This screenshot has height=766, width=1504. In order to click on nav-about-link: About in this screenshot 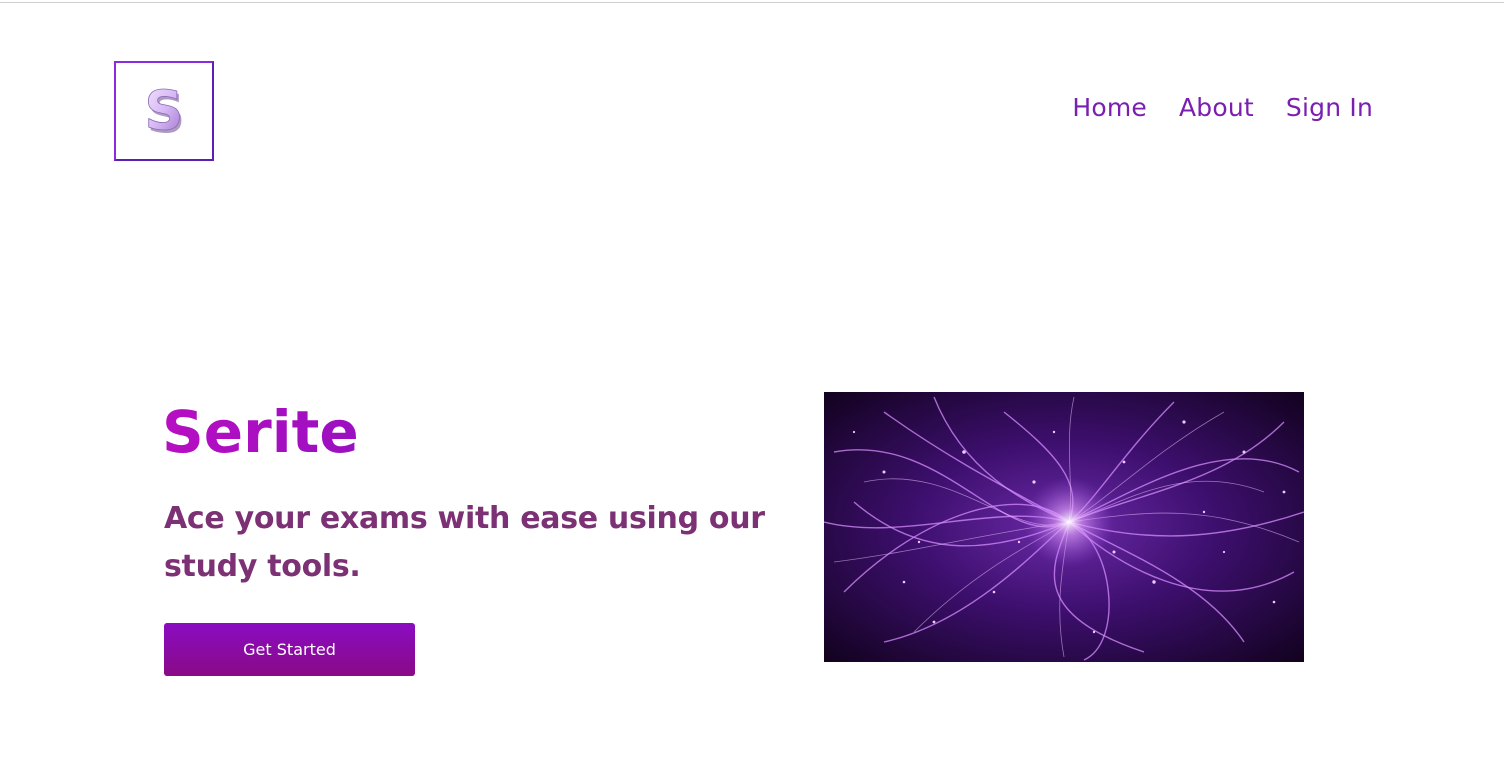, I will do `click(1216, 108)`.